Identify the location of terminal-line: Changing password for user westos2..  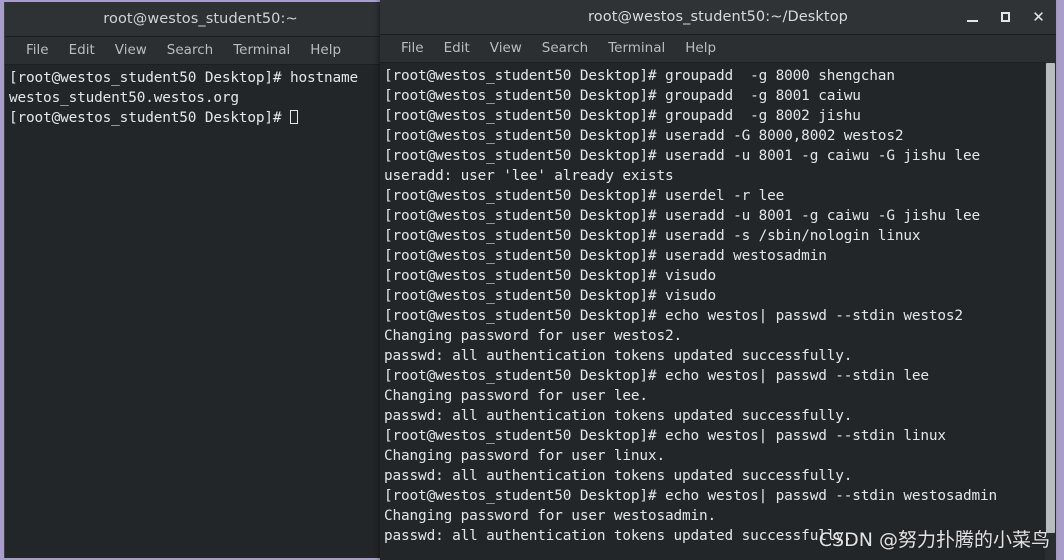
(533, 336).